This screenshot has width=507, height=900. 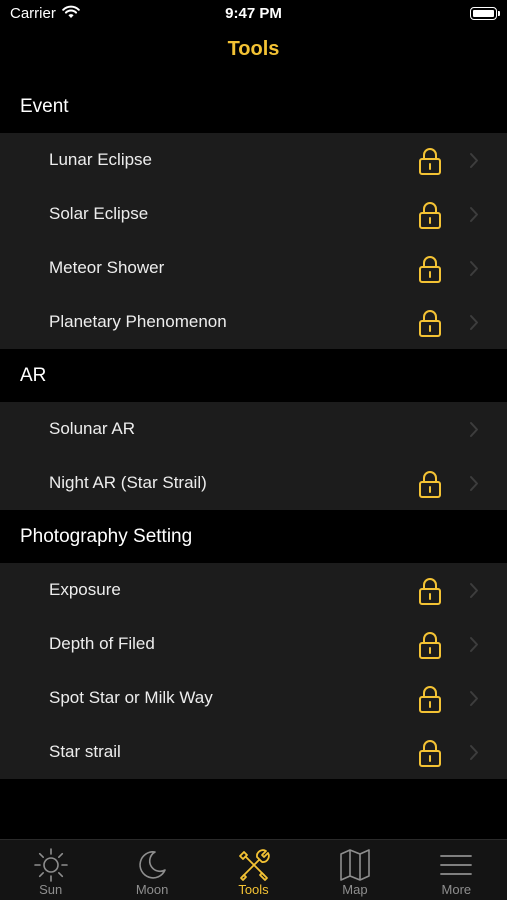 What do you see at coordinates (152, 889) in the screenshot?
I see `tab-label: Moon` at bounding box center [152, 889].